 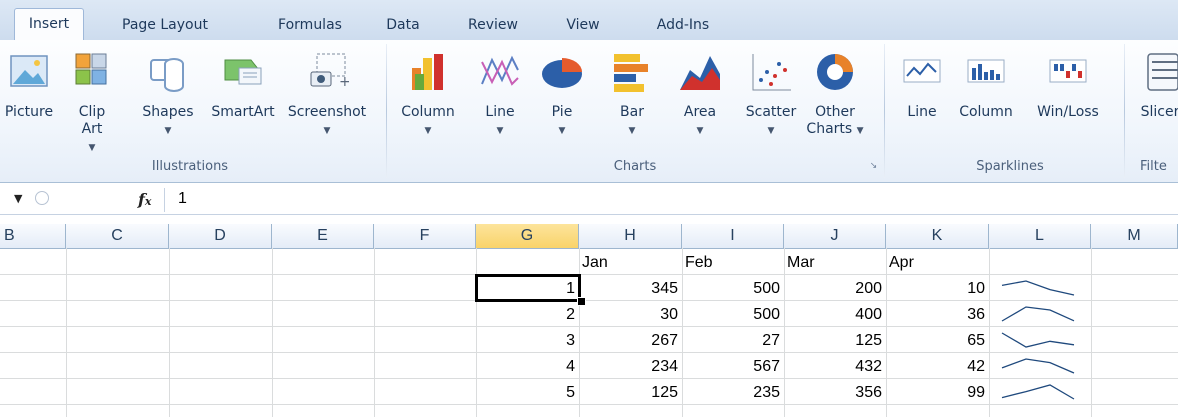 I want to click on scatter-chart-icon, so click(x=771, y=72).